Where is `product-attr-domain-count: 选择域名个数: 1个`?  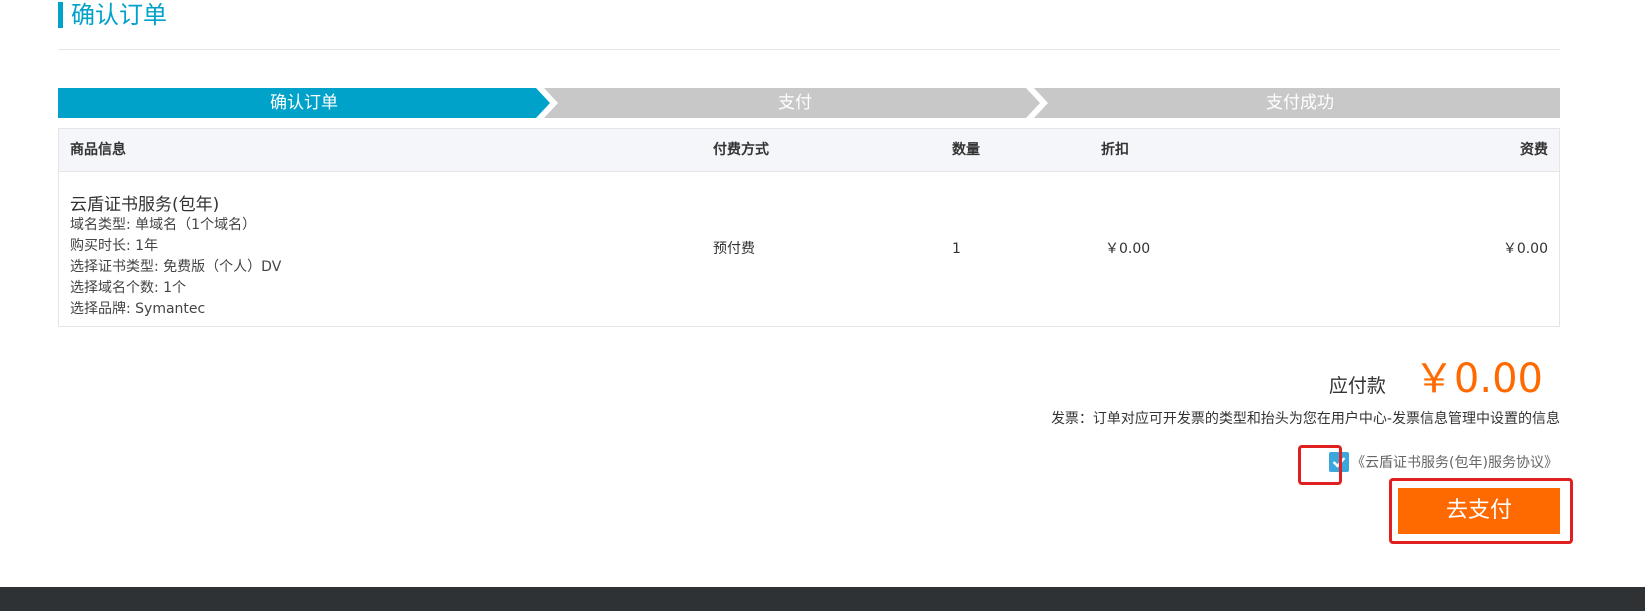
product-attr-domain-count: 选择域名个数: 1个 is located at coordinates (128, 288).